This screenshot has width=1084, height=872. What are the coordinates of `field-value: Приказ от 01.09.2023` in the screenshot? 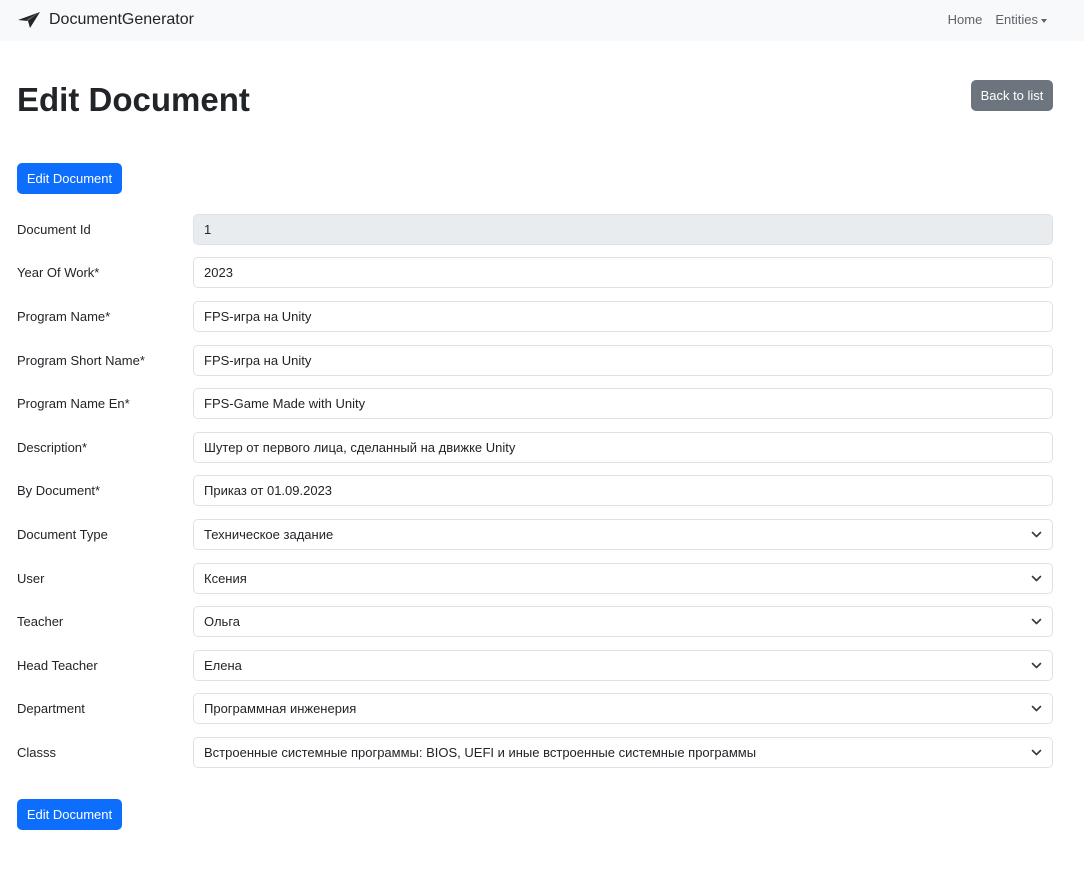 It's located at (268, 490).